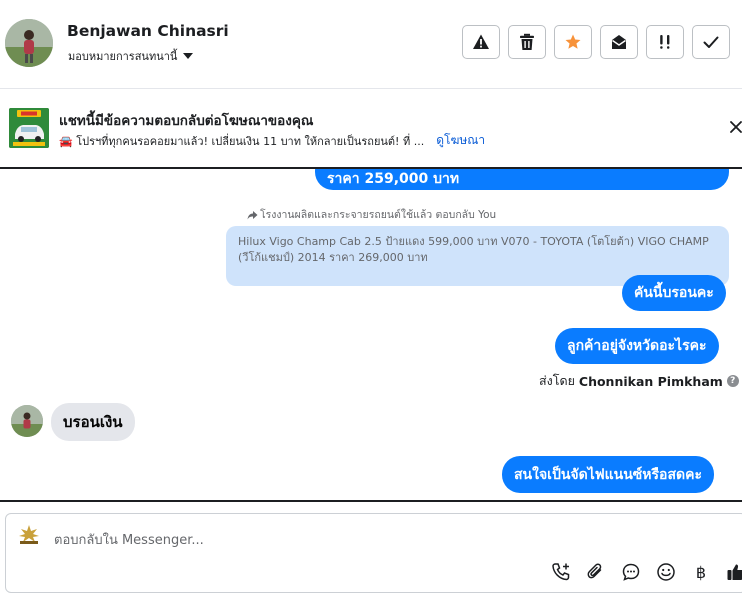 The image size is (742, 597). I want to click on sent-by-label: ส่งโดย Chonnikan Pimkham ?, so click(639, 381).